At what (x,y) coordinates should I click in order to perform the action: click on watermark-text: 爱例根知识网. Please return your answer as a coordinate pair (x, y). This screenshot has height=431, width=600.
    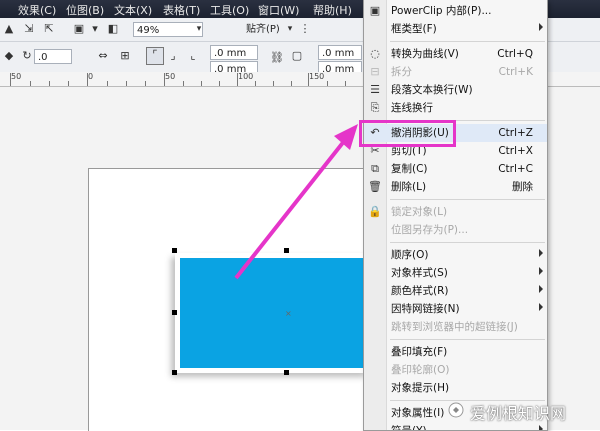
    Looking at the image, I should click on (518, 413).